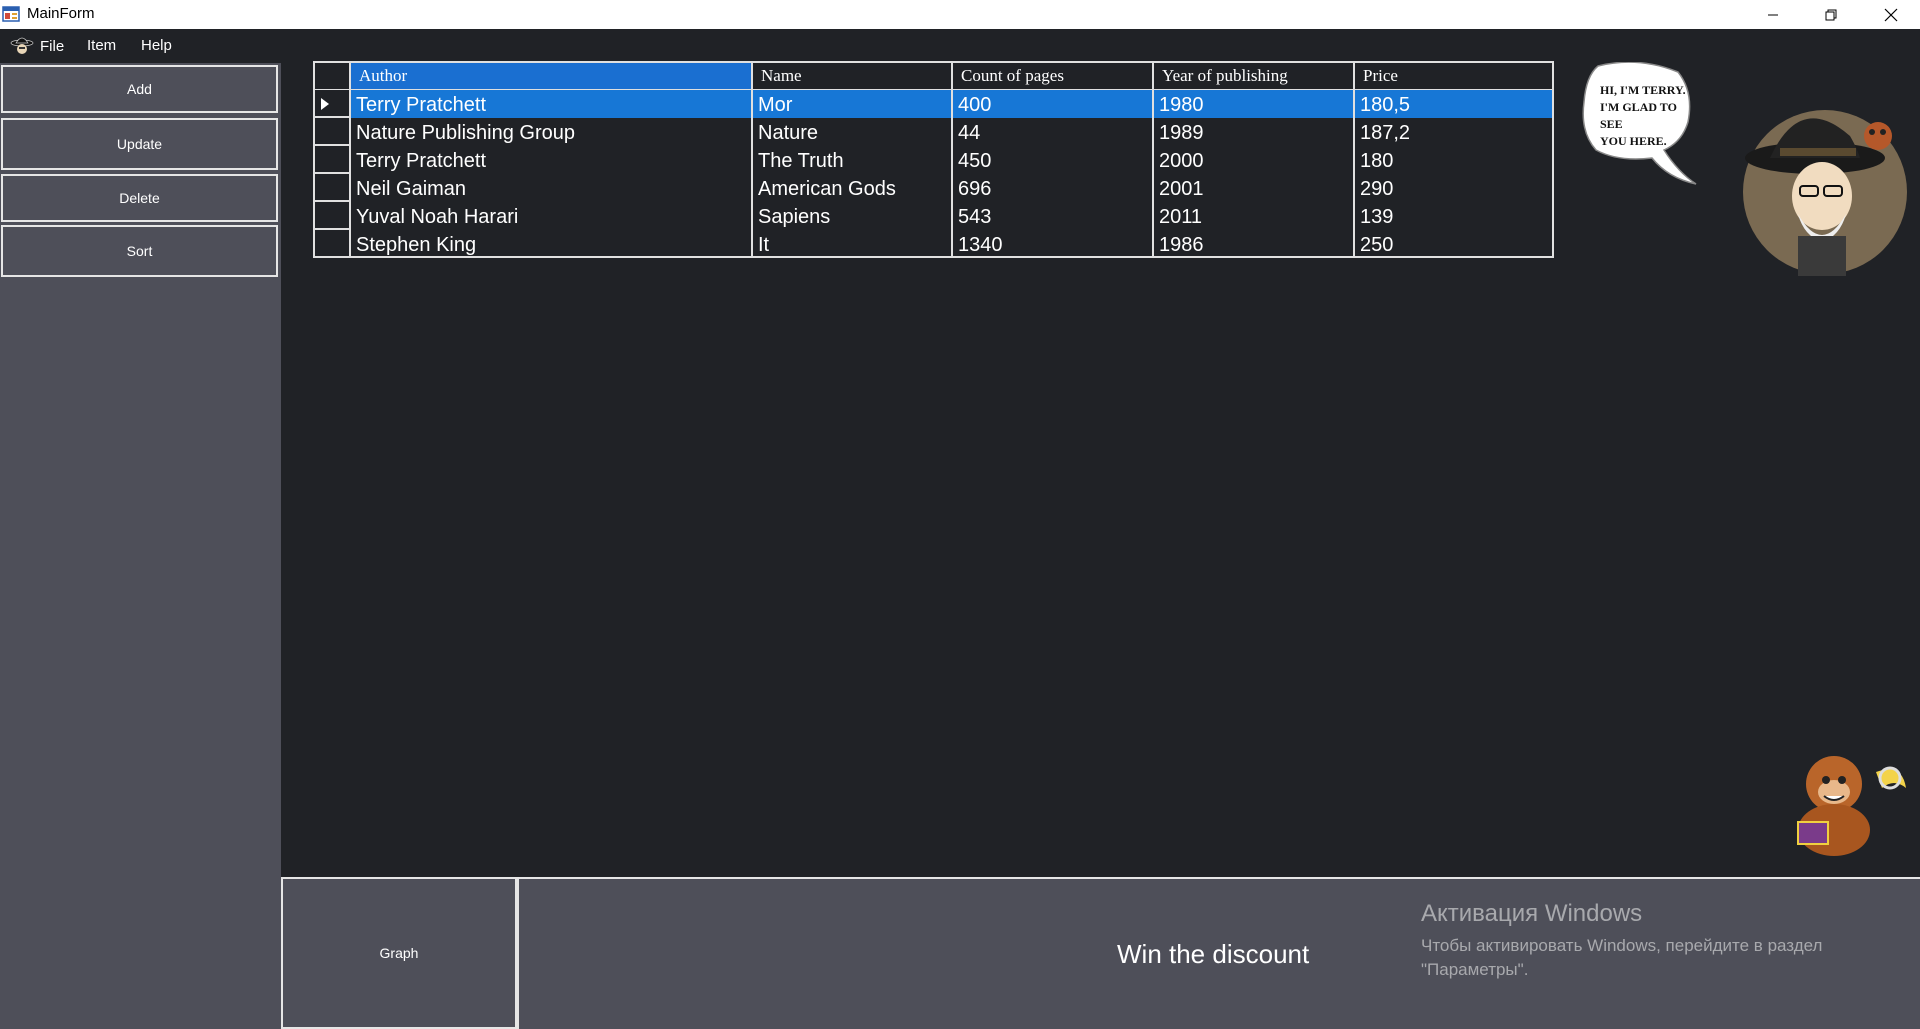  I want to click on table-row: Yuval Noah Harari Sapiens 543 2011 139, so click(933, 216).